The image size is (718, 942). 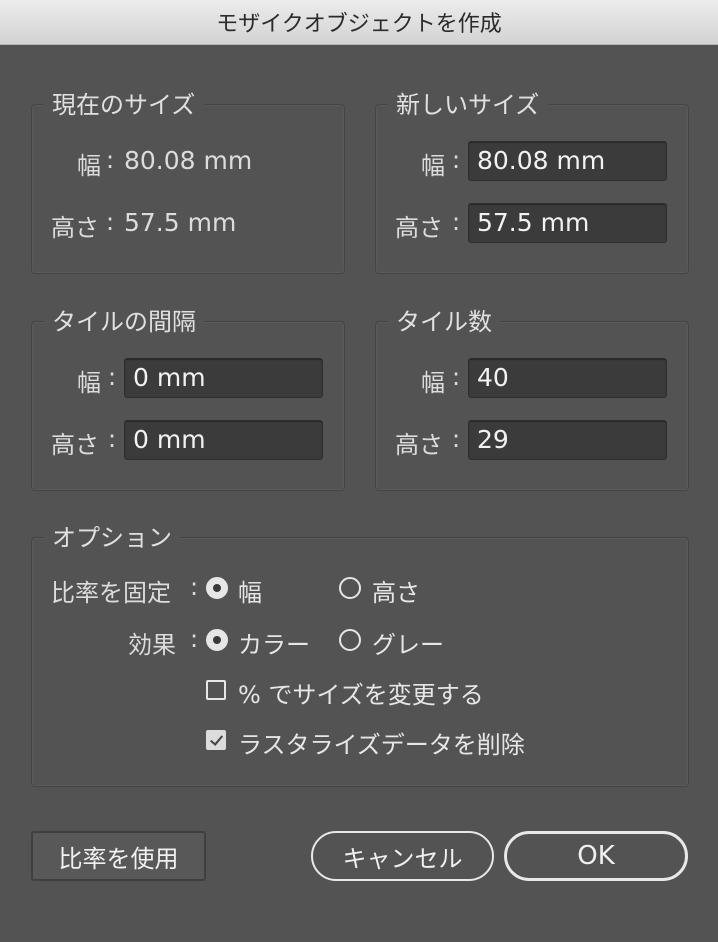 I want to click on new-height-field: 57.5 mm, so click(x=567, y=223).